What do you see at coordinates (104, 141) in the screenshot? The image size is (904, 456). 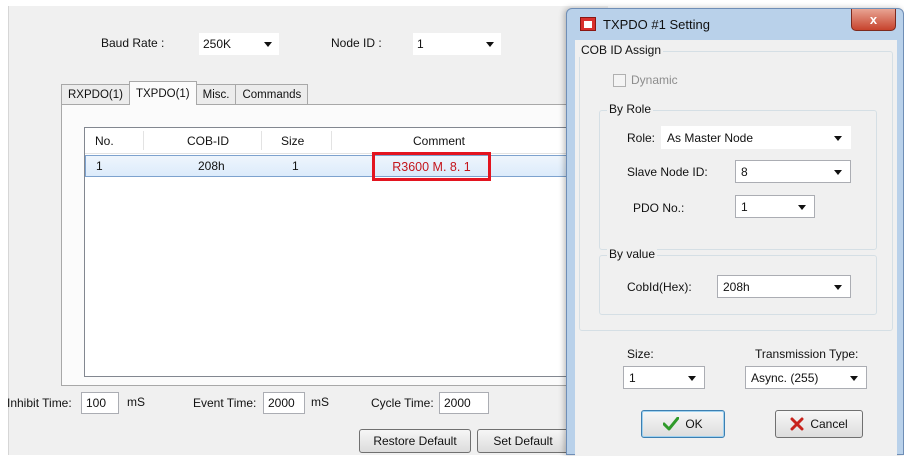 I see `column-header-no: No.` at bounding box center [104, 141].